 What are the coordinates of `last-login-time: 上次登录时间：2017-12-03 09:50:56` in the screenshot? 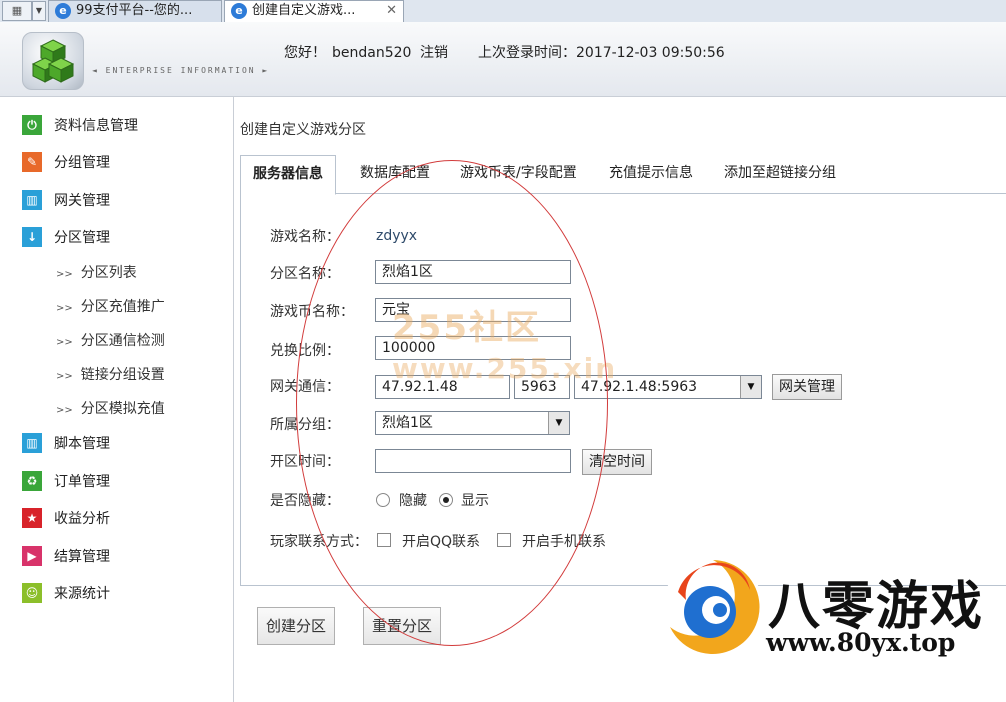 It's located at (601, 53).